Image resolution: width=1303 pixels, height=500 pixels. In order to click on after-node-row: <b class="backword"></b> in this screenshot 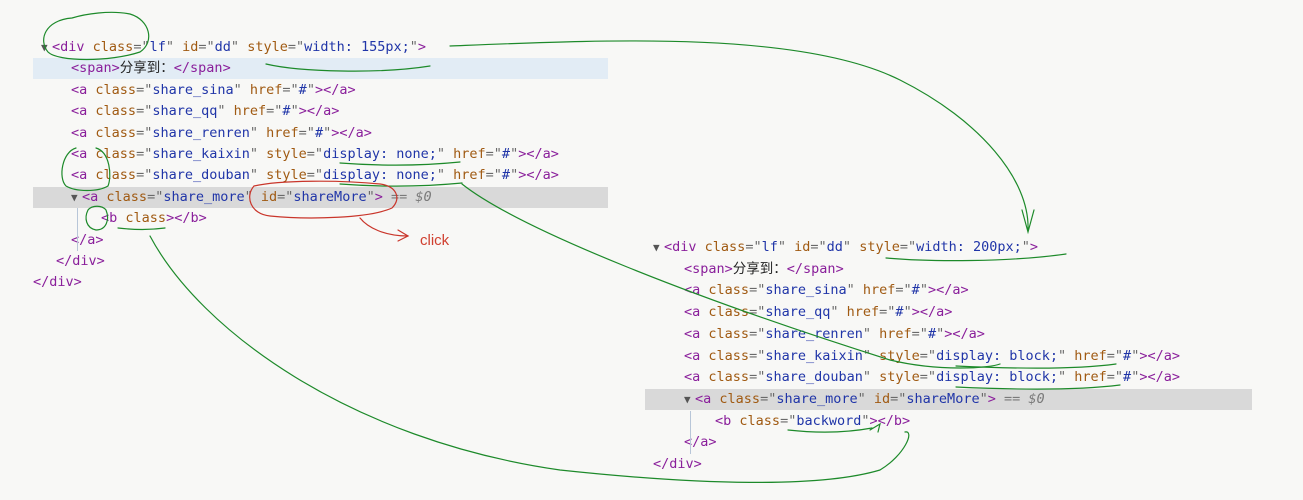, I will do `click(948, 421)`.